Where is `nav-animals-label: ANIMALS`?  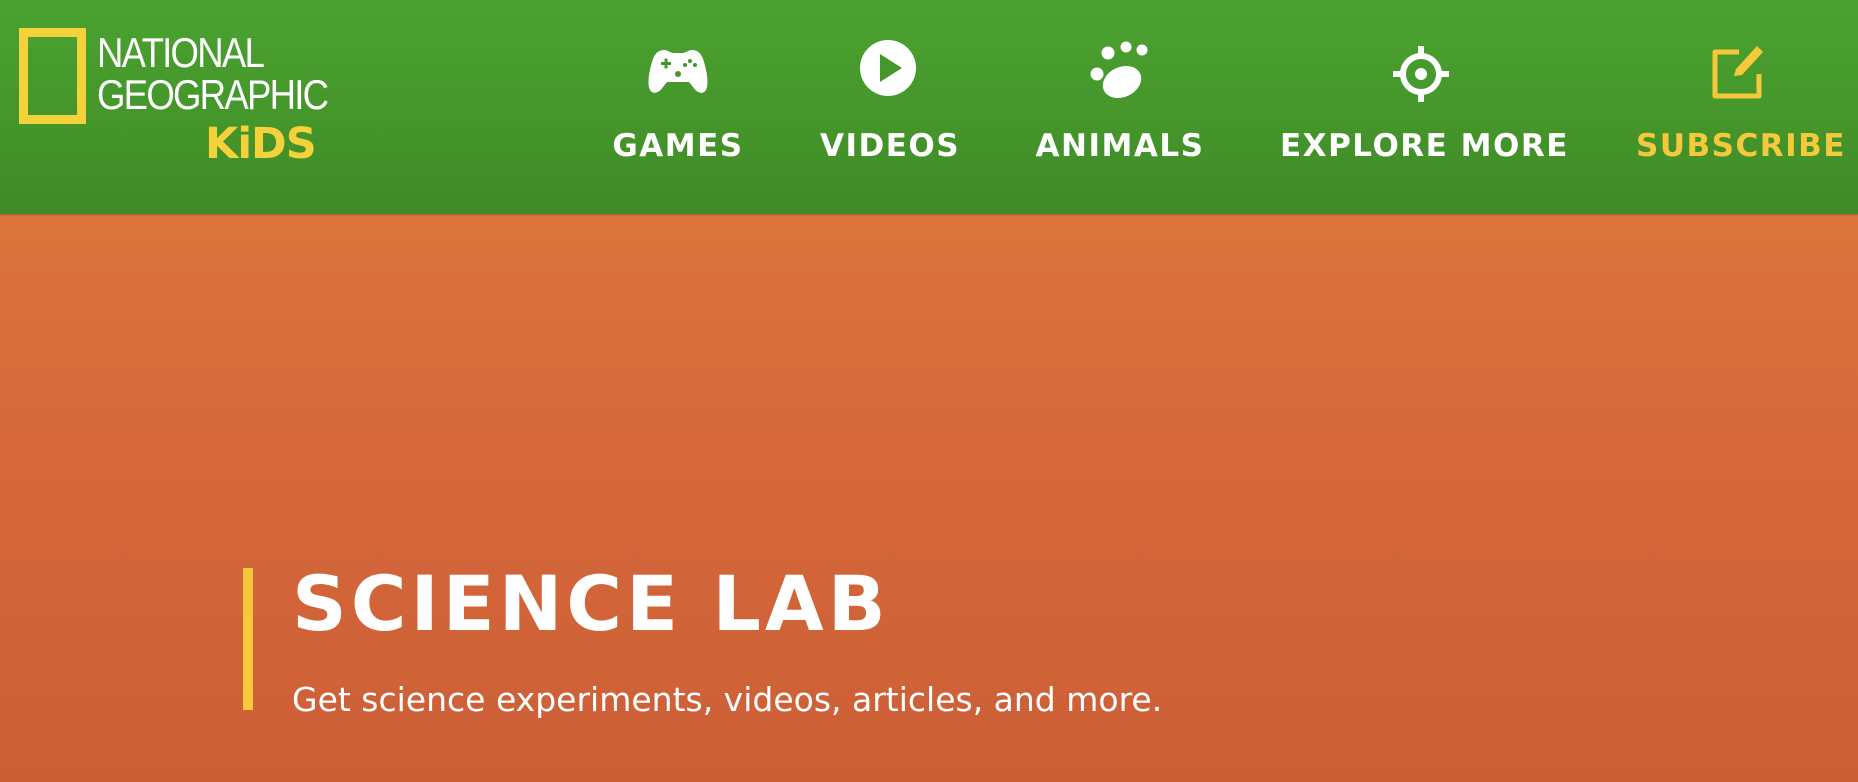
nav-animals-label: ANIMALS is located at coordinates (1120, 146).